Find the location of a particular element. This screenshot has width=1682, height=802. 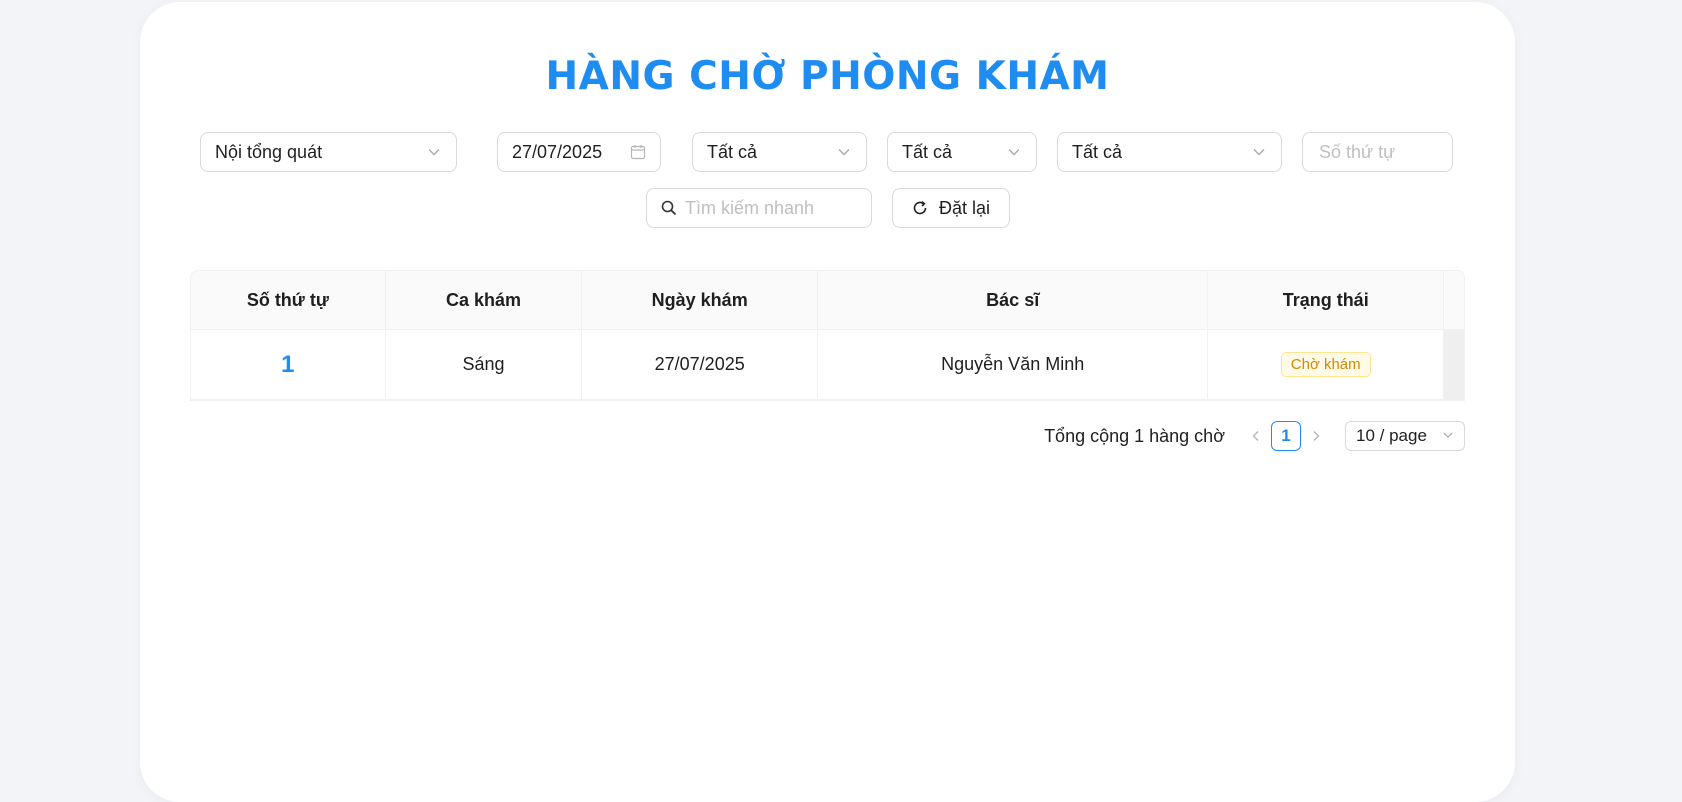

page-size-value: 10 / page is located at coordinates (1391, 435).